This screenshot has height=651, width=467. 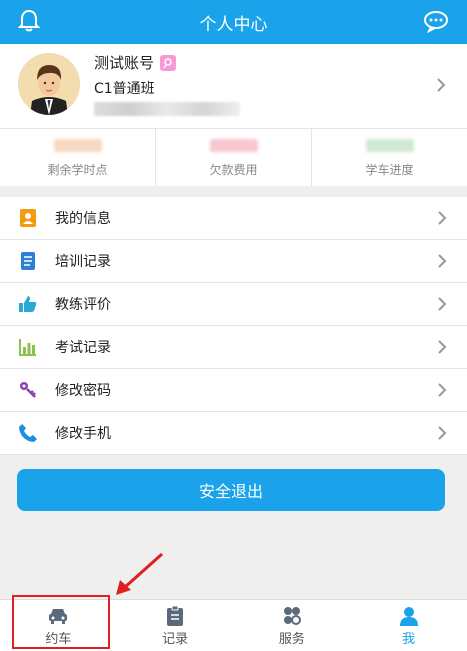 What do you see at coordinates (167, 109) in the screenshot?
I see `blurred-info` at bounding box center [167, 109].